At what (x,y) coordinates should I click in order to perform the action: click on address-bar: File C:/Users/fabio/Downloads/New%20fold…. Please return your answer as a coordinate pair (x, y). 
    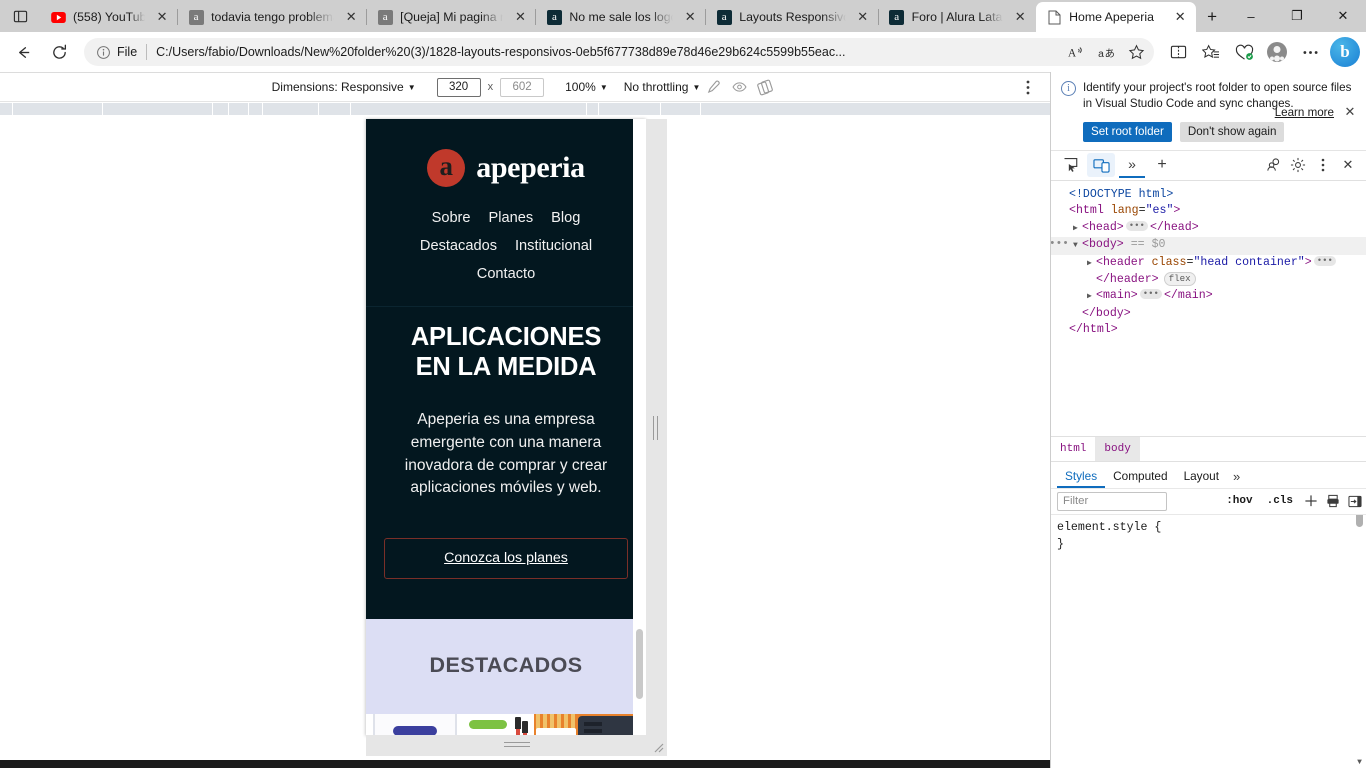
    Looking at the image, I should click on (619, 52).